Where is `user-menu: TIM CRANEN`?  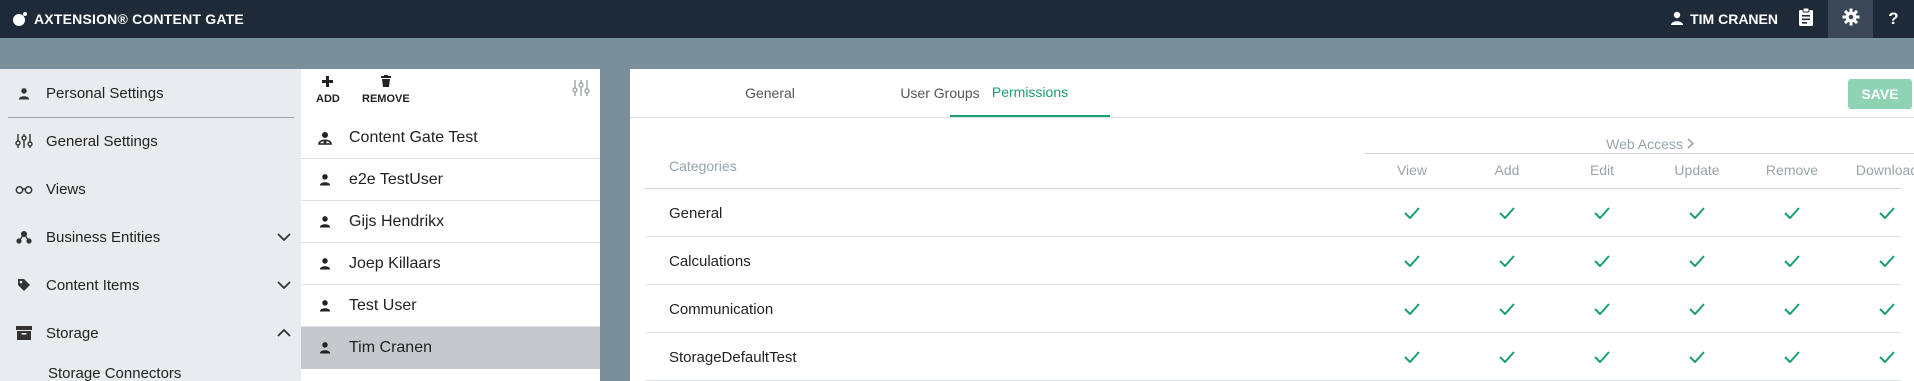
user-menu: TIM CRANEN is located at coordinates (1724, 19).